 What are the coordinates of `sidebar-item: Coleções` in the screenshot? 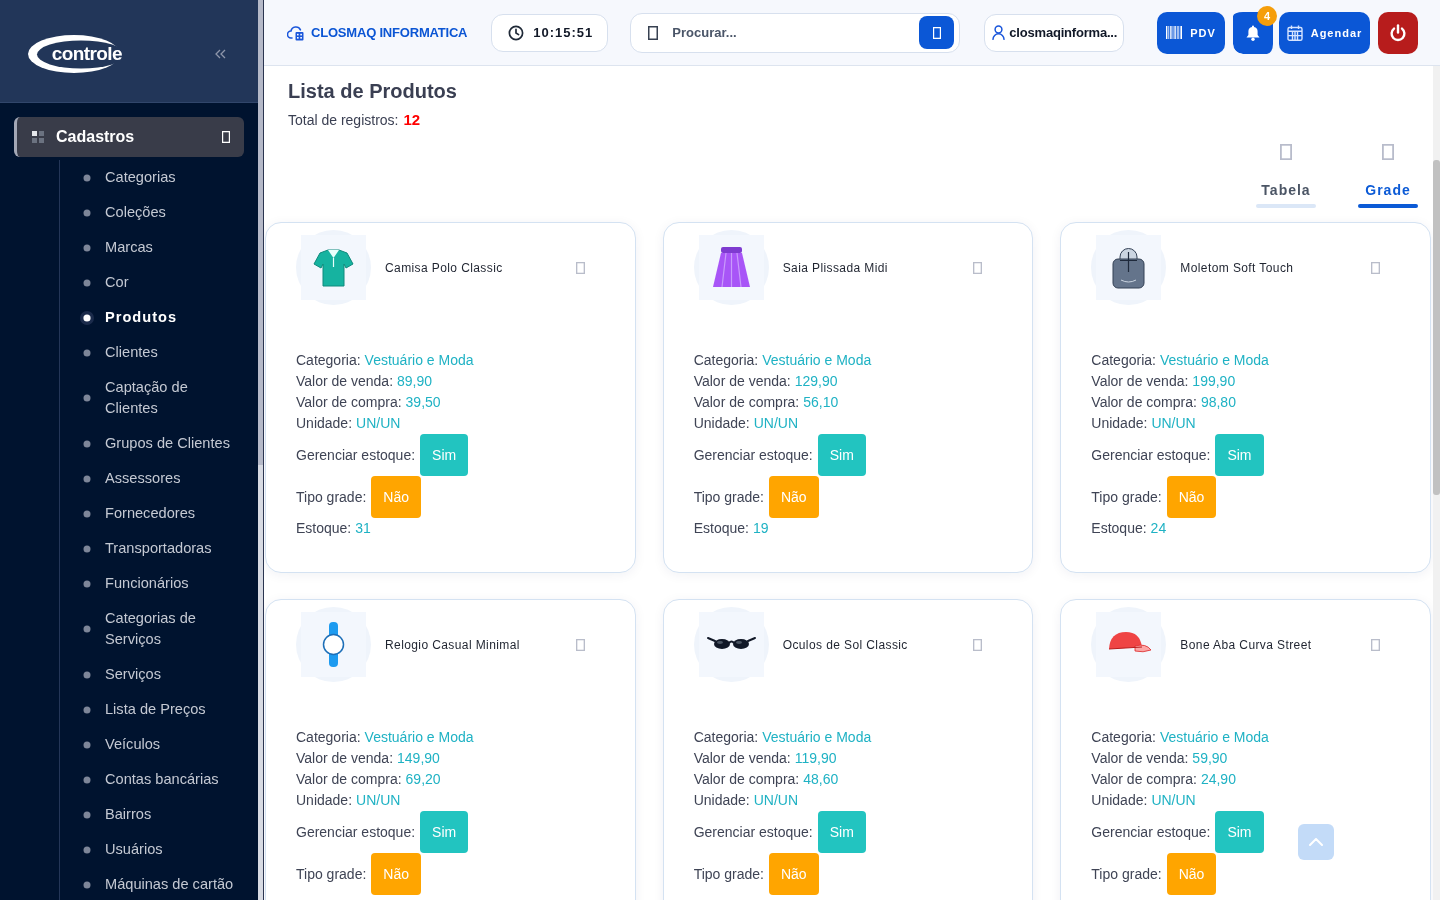 It's located at (162, 212).